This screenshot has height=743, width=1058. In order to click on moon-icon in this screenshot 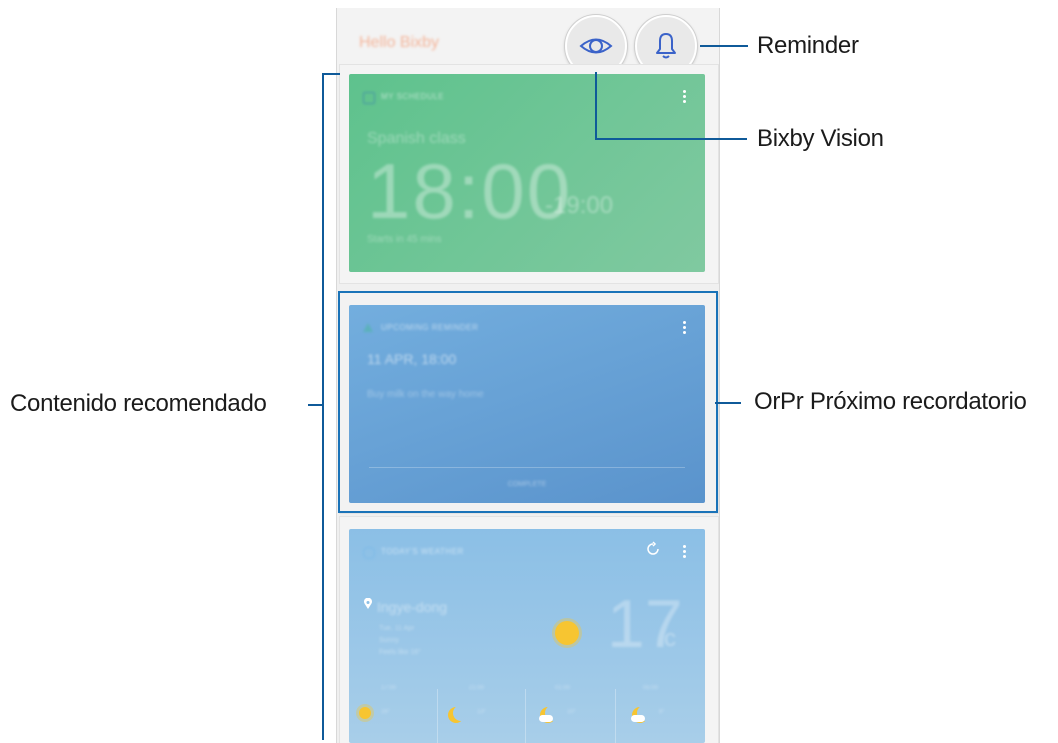, I will do `click(461, 713)`.